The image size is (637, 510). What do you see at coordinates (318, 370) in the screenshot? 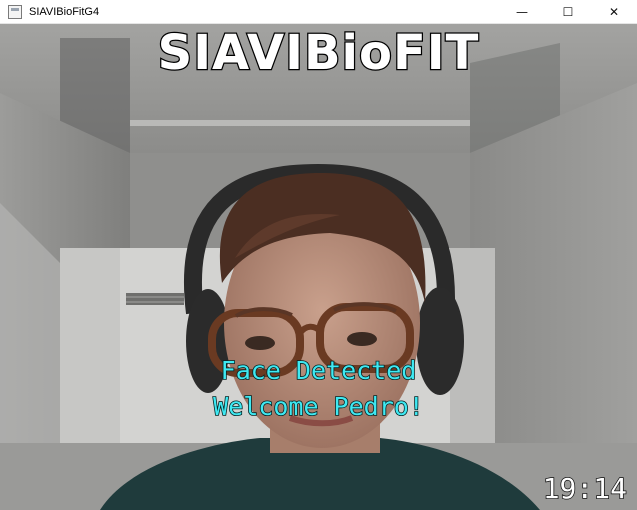
I see `face-detected-label: Face Detected` at bounding box center [318, 370].